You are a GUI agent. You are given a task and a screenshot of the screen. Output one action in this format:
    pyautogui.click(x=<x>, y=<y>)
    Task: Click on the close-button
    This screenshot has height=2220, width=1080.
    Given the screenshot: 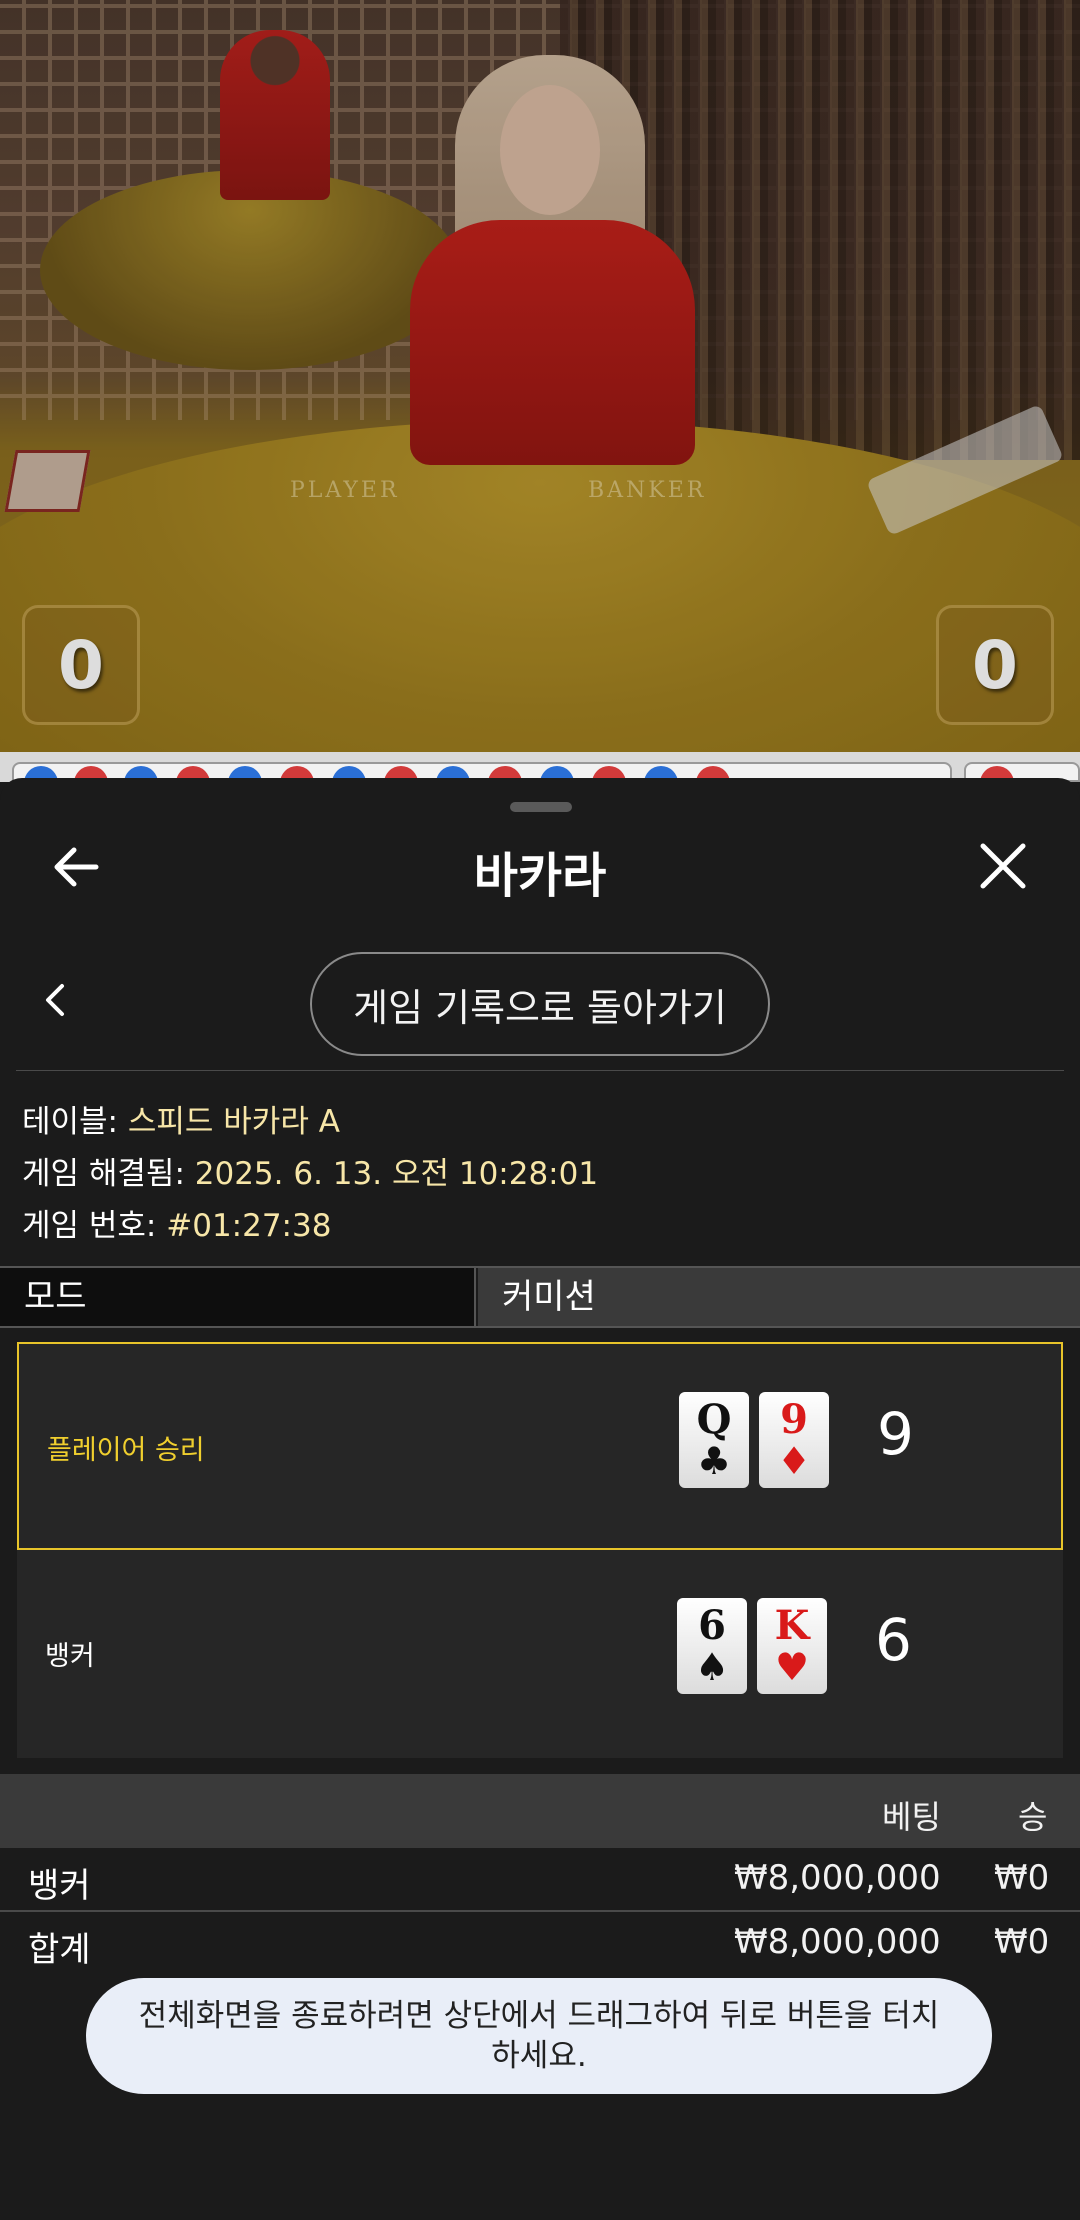 What is the action you would take?
    pyautogui.click(x=1003, y=866)
    